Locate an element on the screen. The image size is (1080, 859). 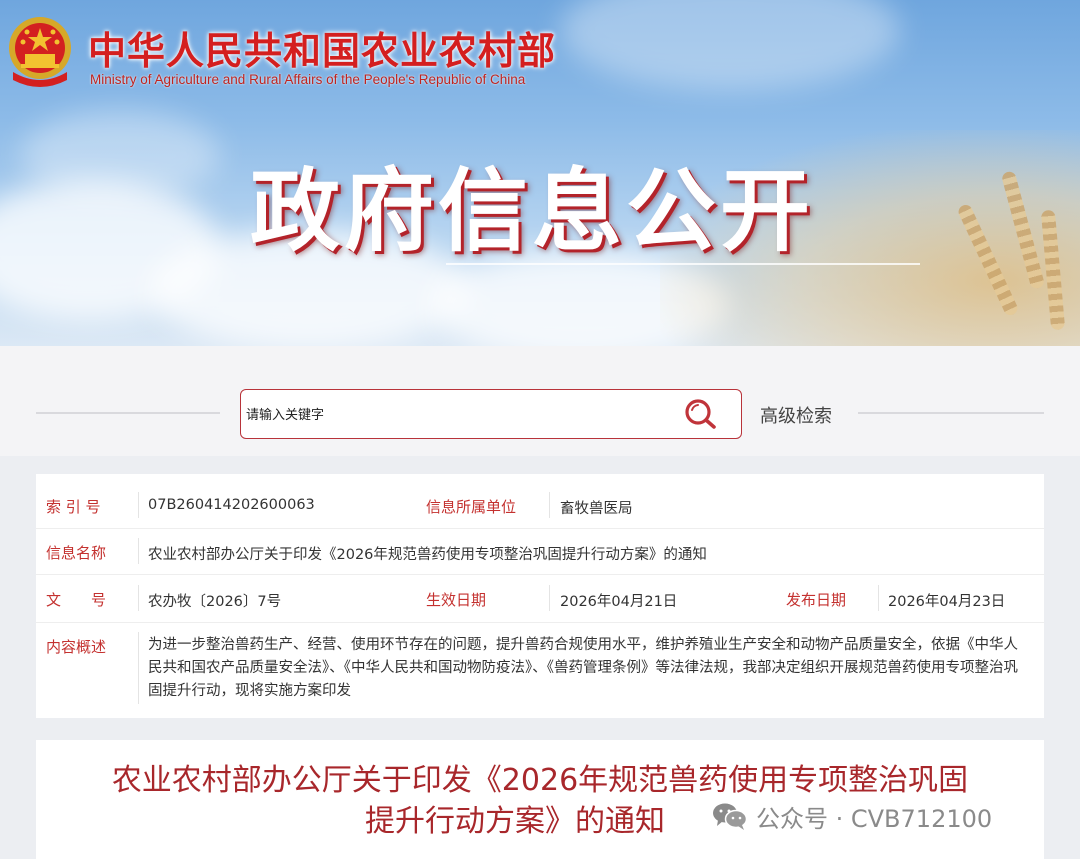
search-icon is located at coordinates (701, 414).